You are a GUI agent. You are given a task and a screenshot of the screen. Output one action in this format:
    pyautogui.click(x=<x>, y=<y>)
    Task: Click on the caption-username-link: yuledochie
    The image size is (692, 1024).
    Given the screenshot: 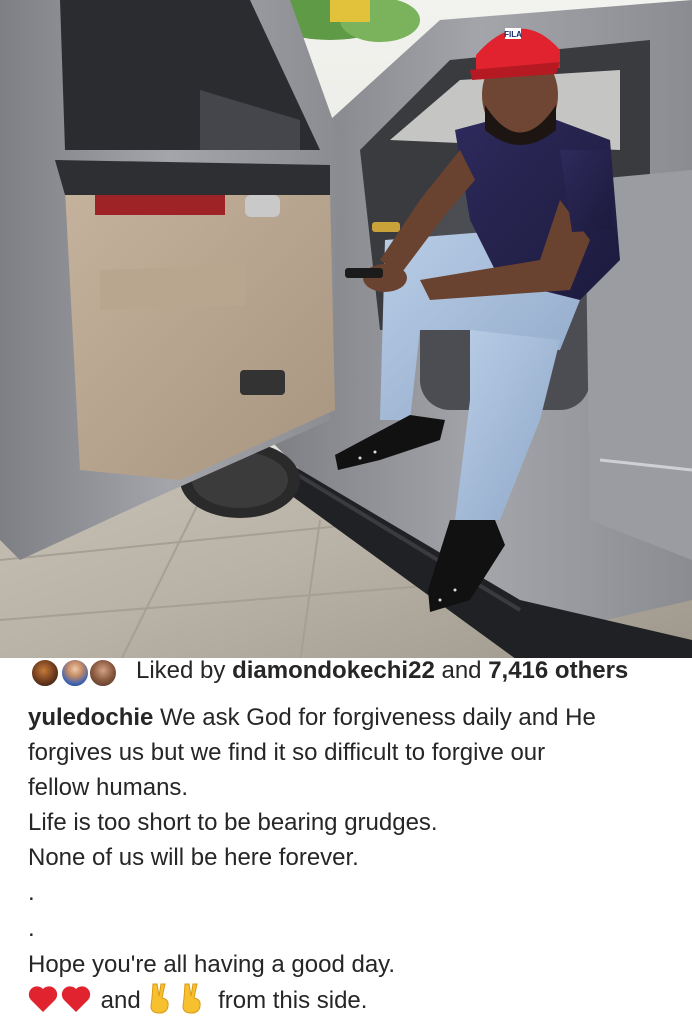 What is the action you would take?
    pyautogui.click(x=90, y=717)
    